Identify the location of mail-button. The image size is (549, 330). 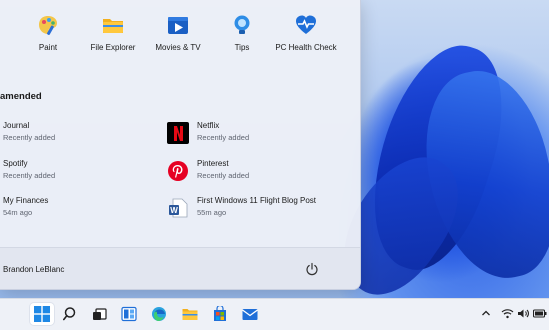
(250, 314).